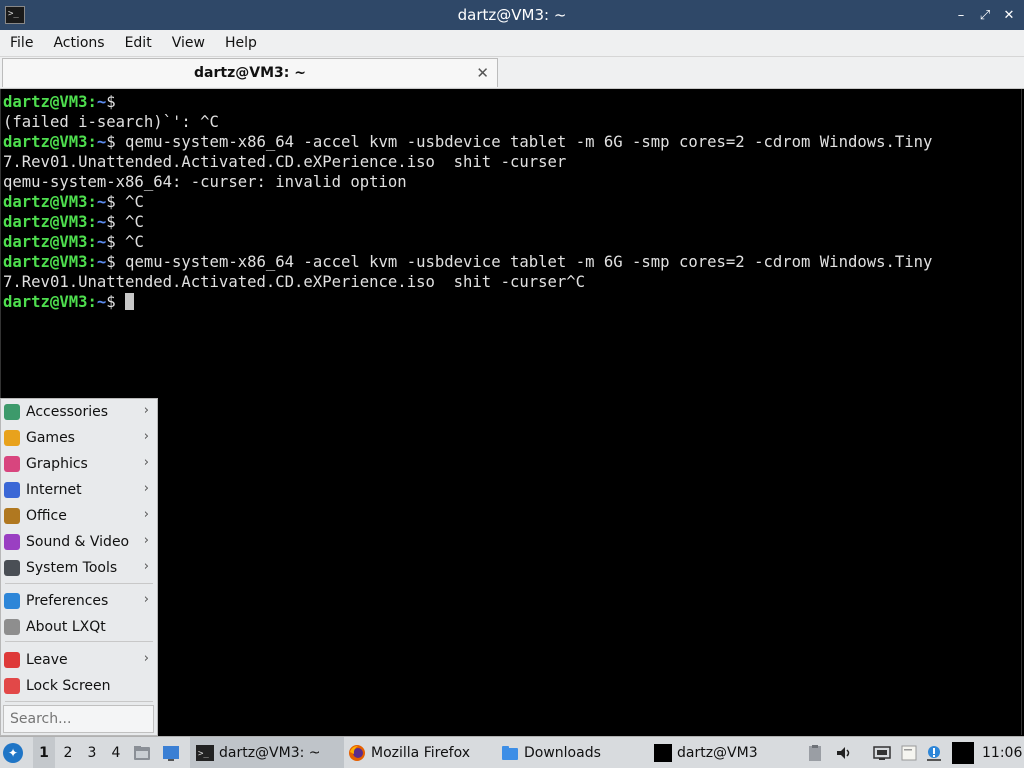  I want to click on menu-search-input, so click(80, 719).